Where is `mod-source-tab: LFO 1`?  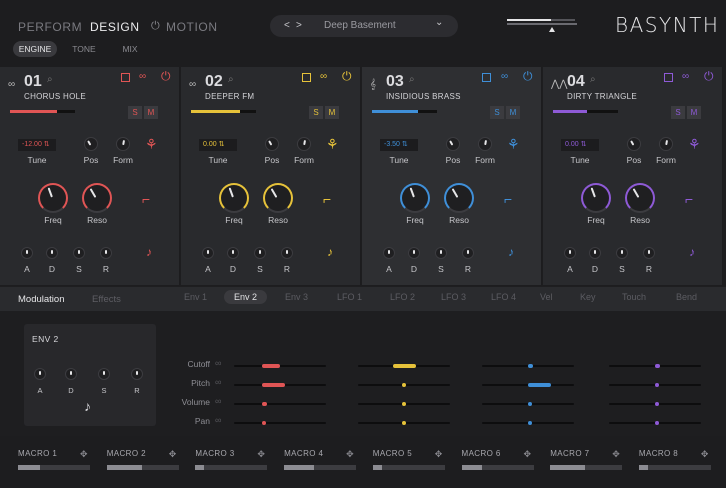
mod-source-tab: LFO 1 is located at coordinates (349, 297).